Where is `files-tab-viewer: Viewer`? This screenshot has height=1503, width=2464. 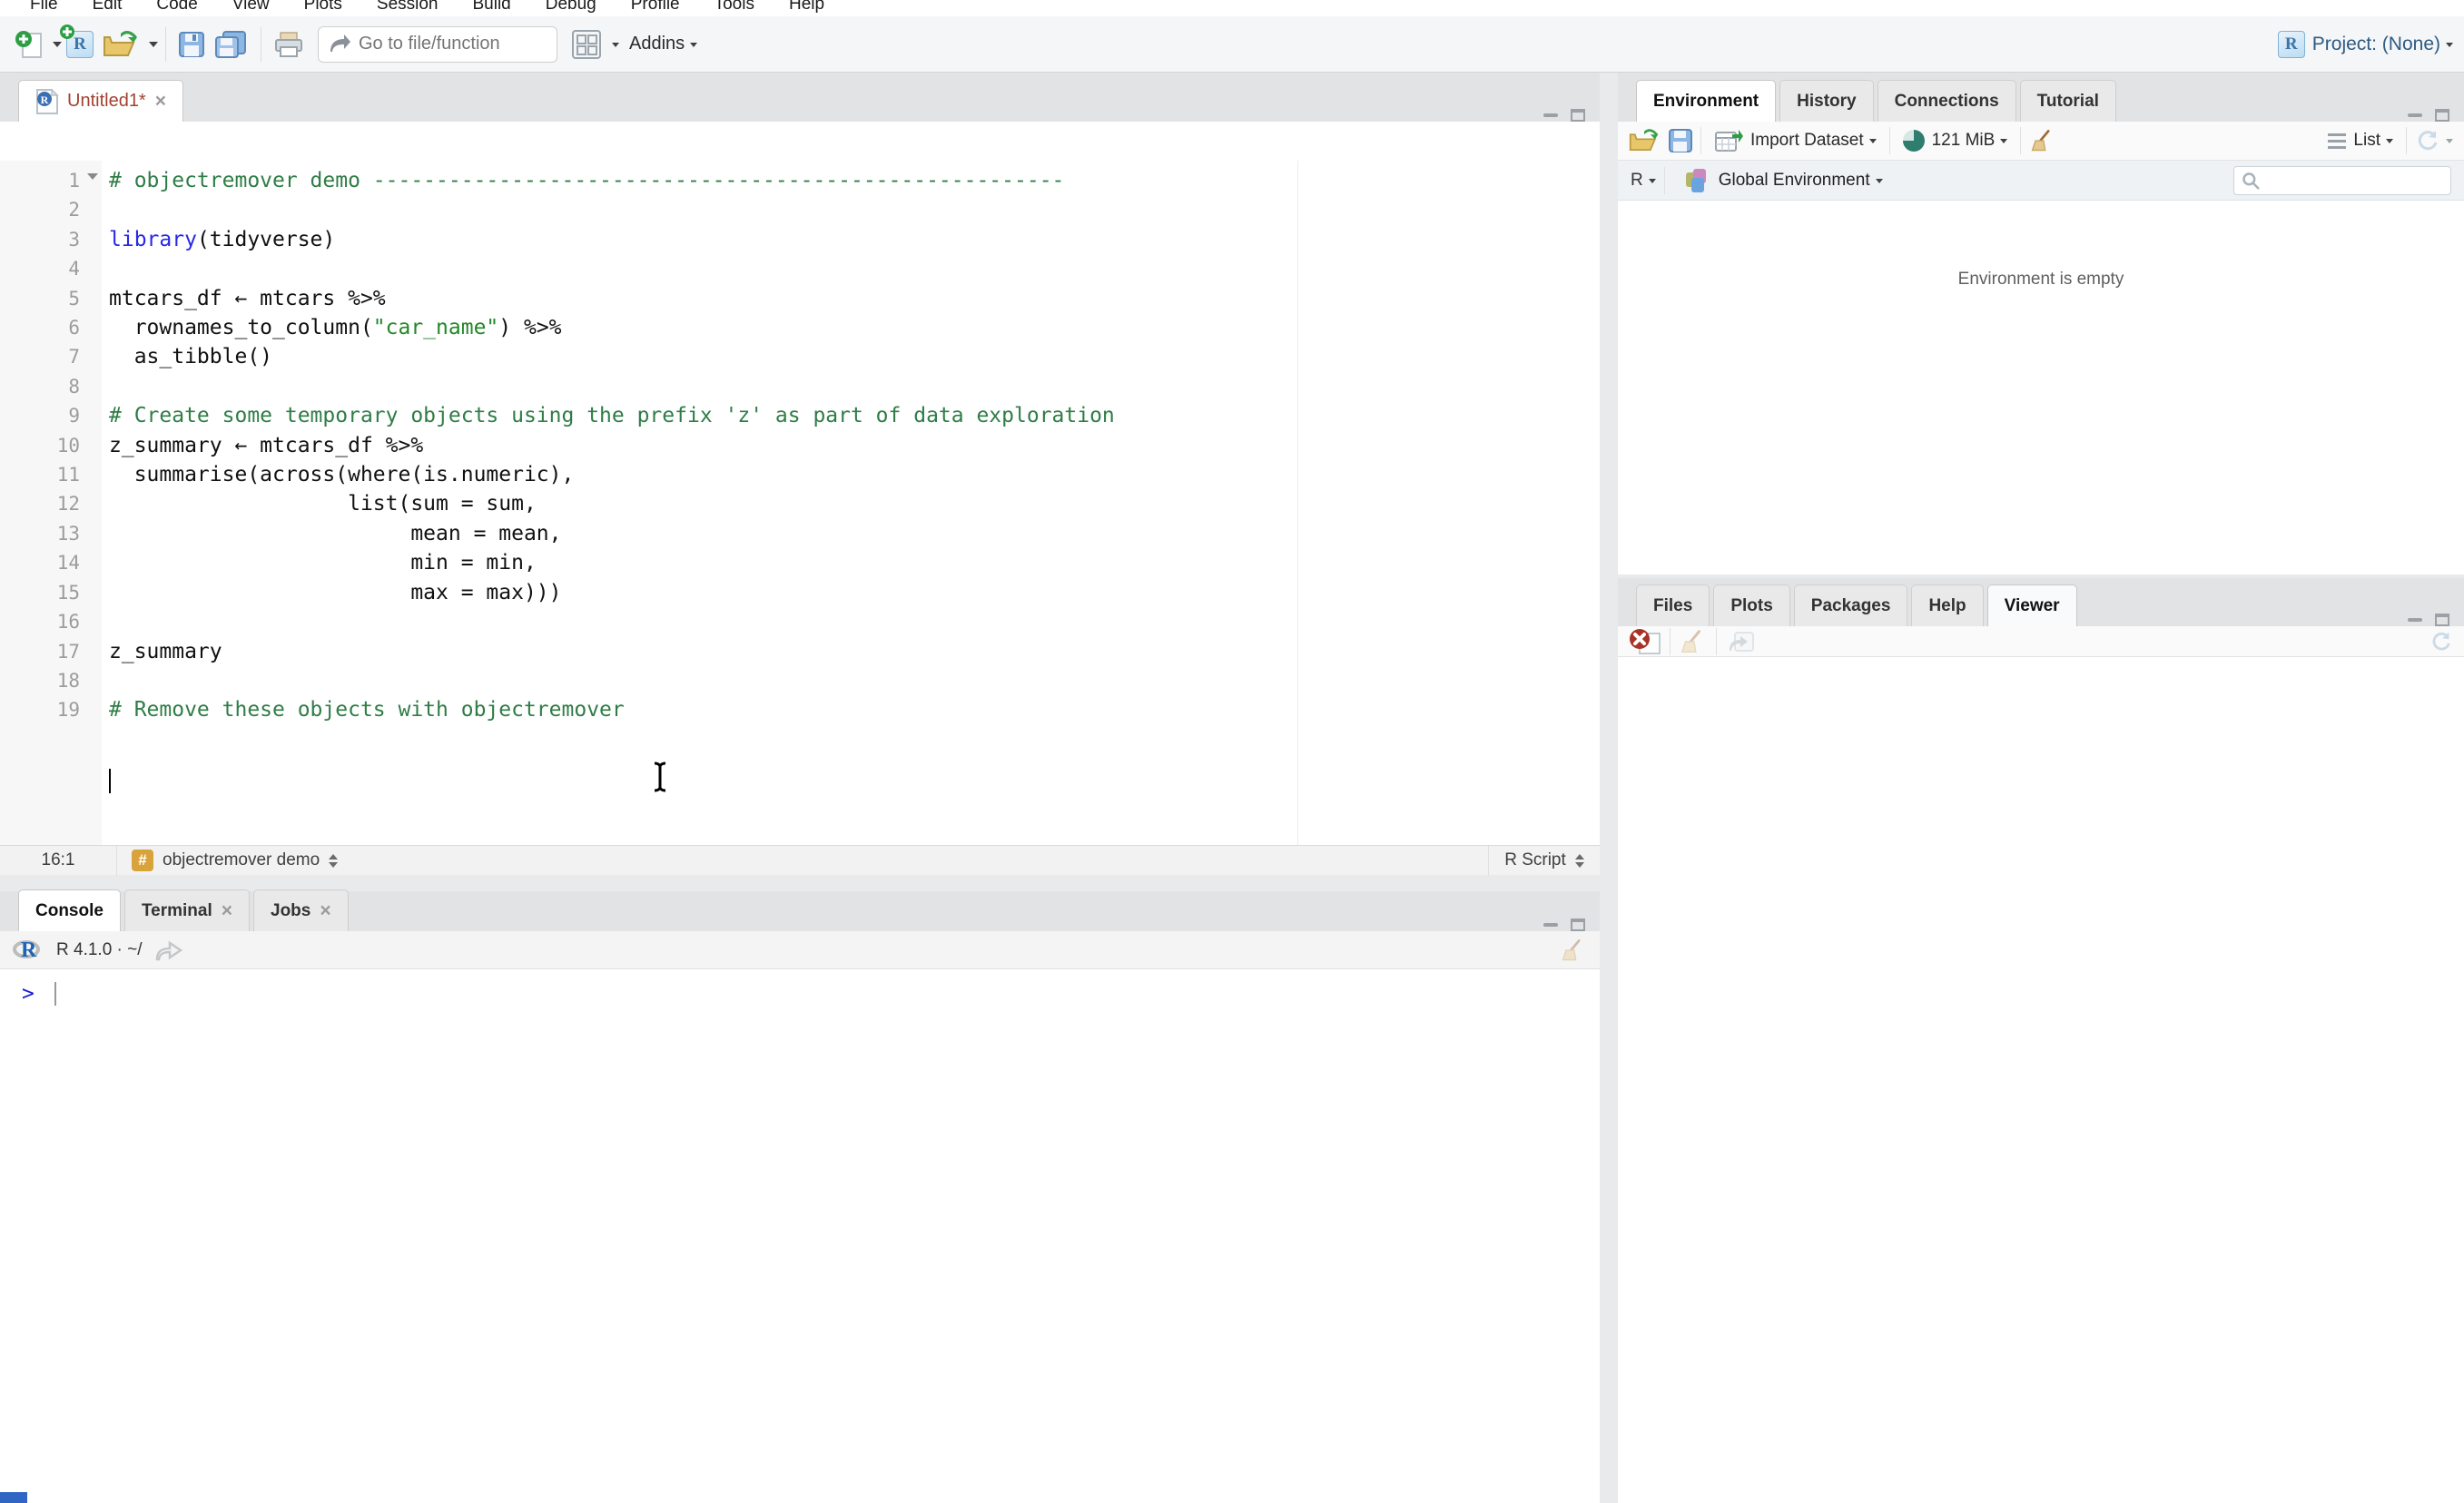
files-tab-viewer: Viewer is located at coordinates (2031, 605).